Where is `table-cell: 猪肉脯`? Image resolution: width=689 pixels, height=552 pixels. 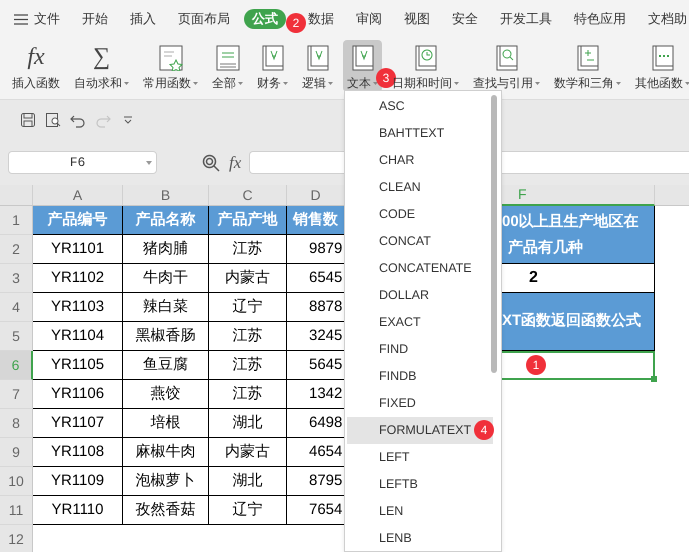 table-cell: 猪肉脯 is located at coordinates (166, 249).